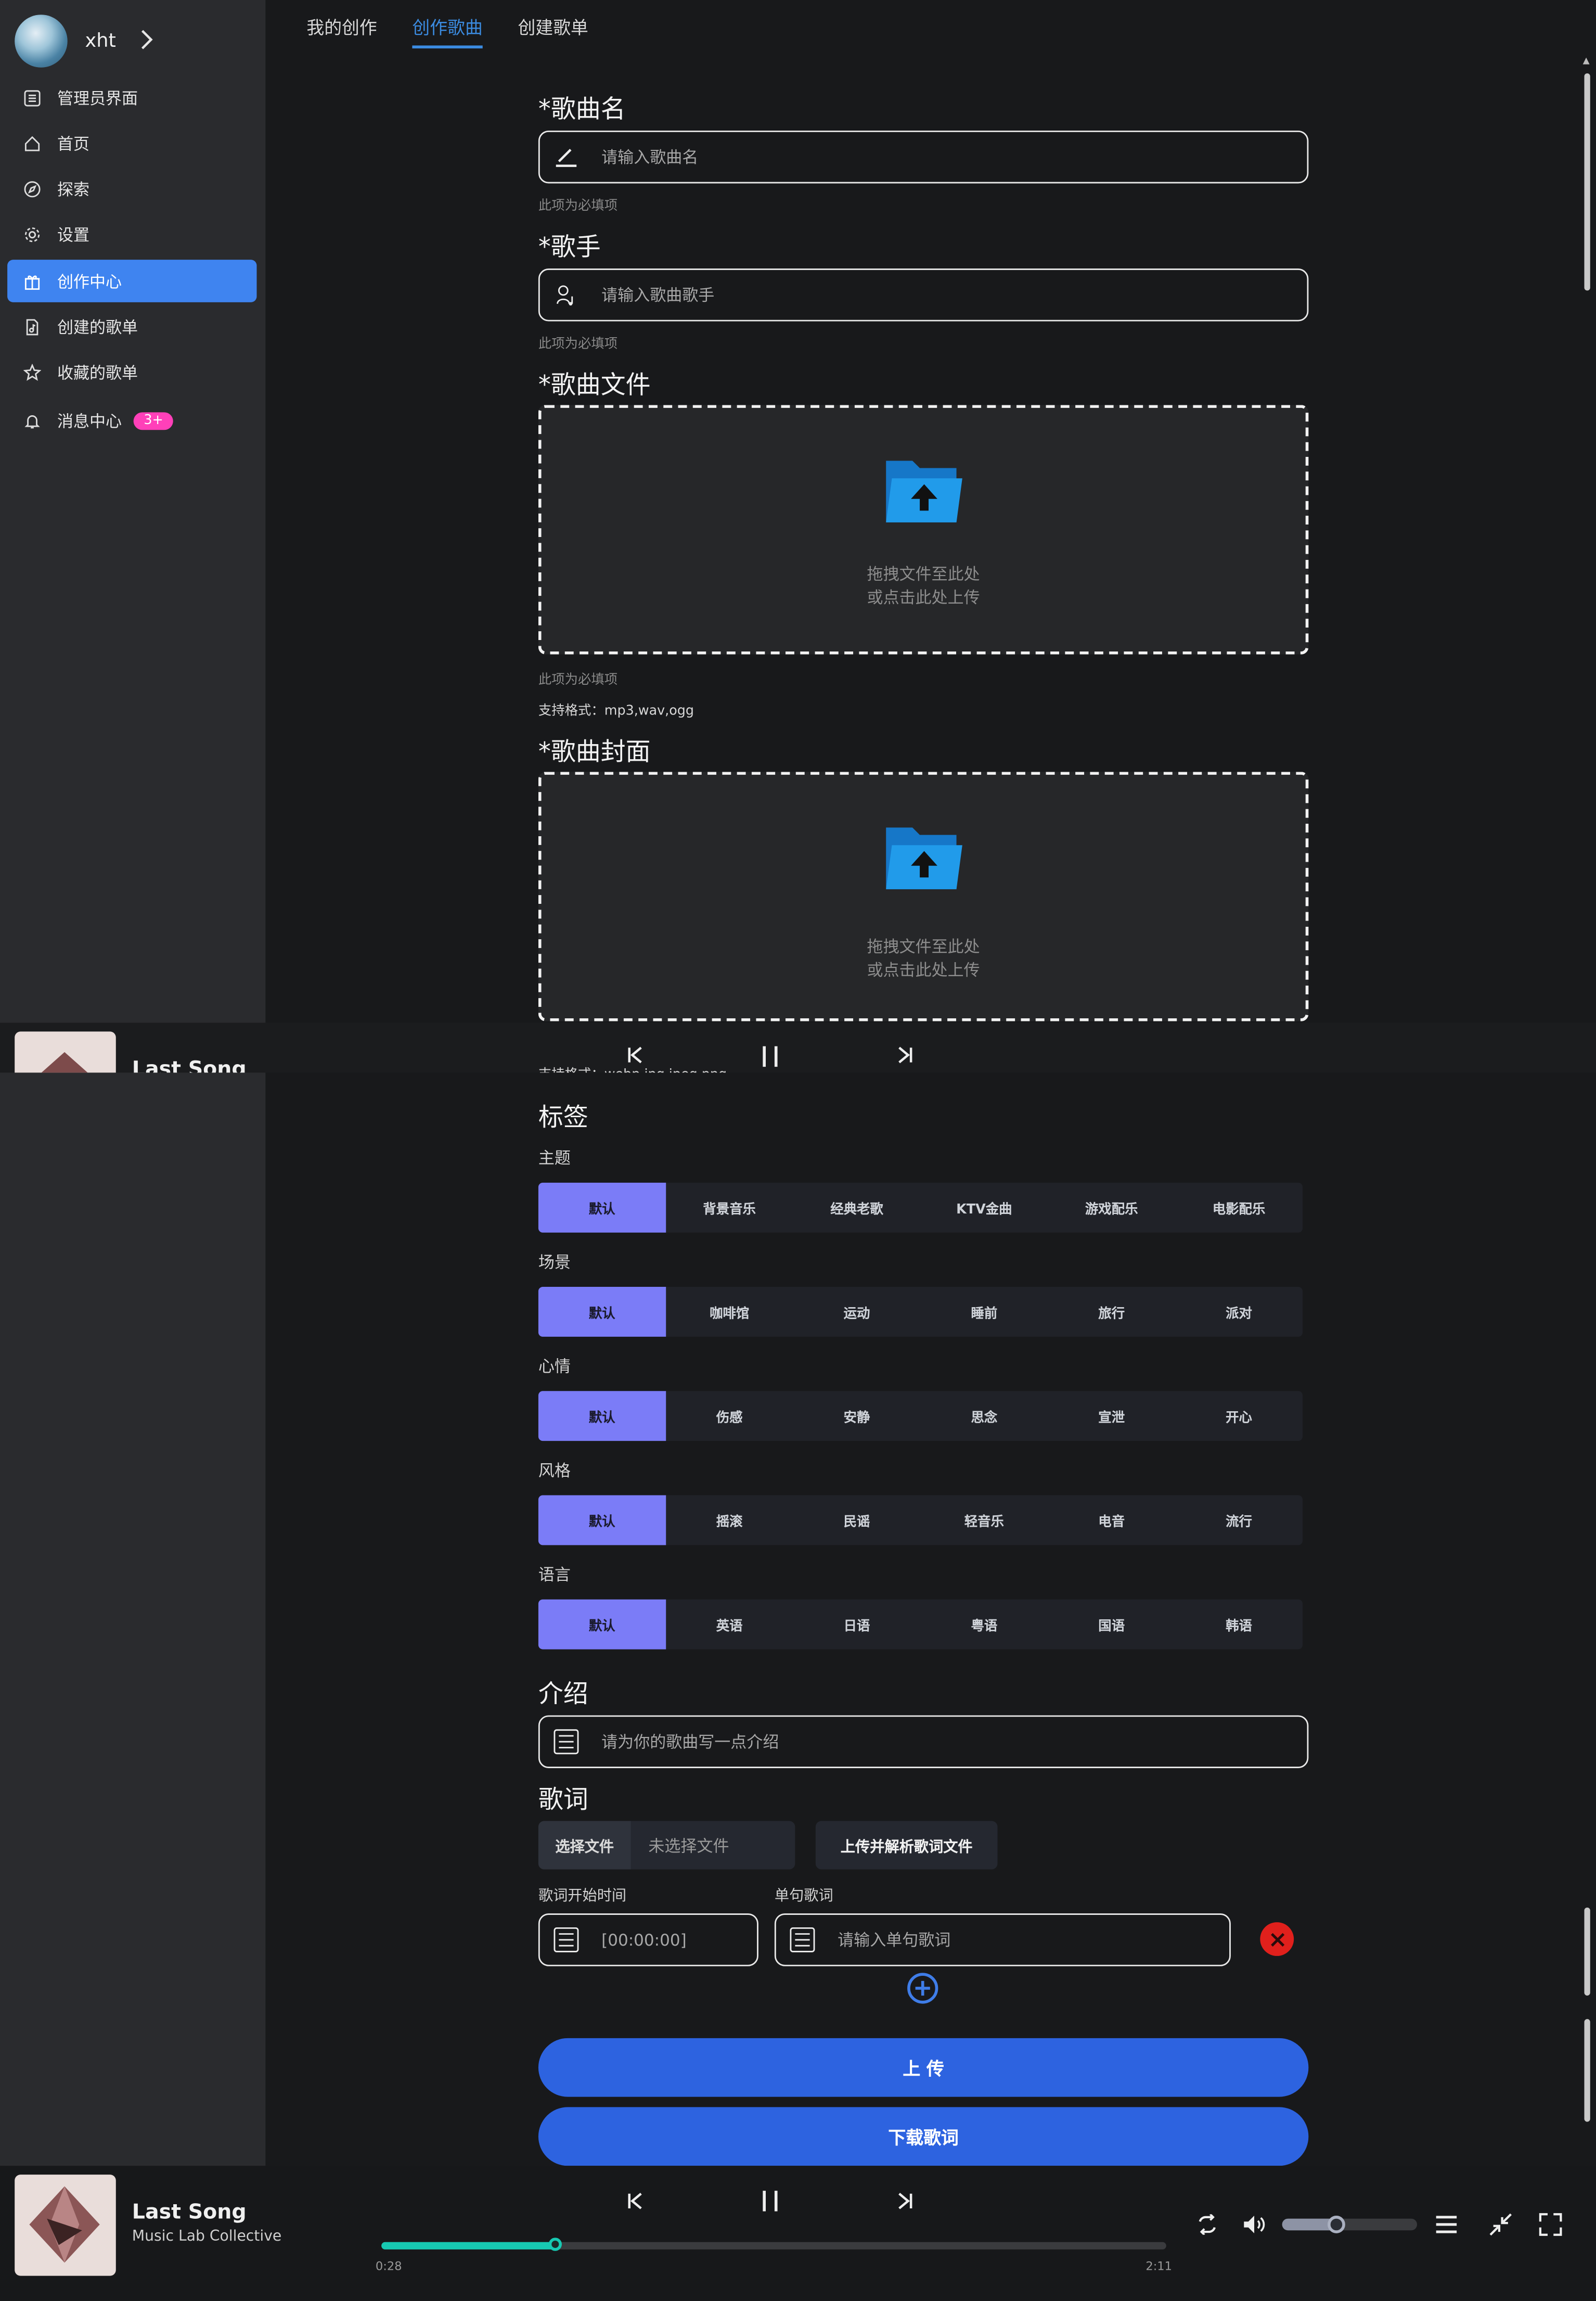  What do you see at coordinates (924, 897) in the screenshot?
I see `cover-dropzone: 拖拽文件至此处 或点击此处上传` at bounding box center [924, 897].